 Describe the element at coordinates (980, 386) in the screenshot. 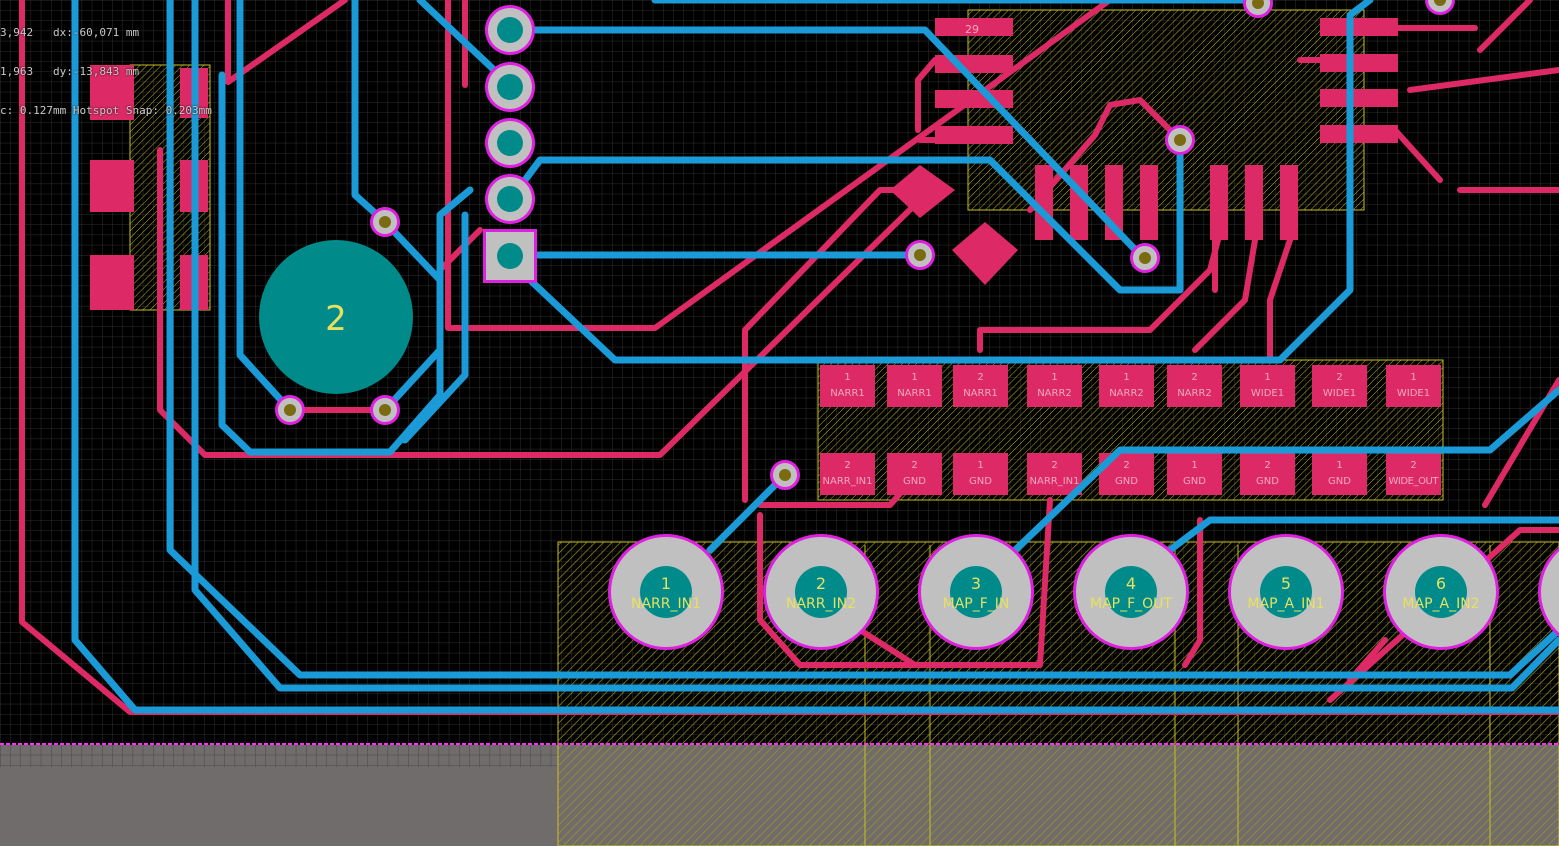

I see `smd-top-pad: 2 NARR1` at that location.